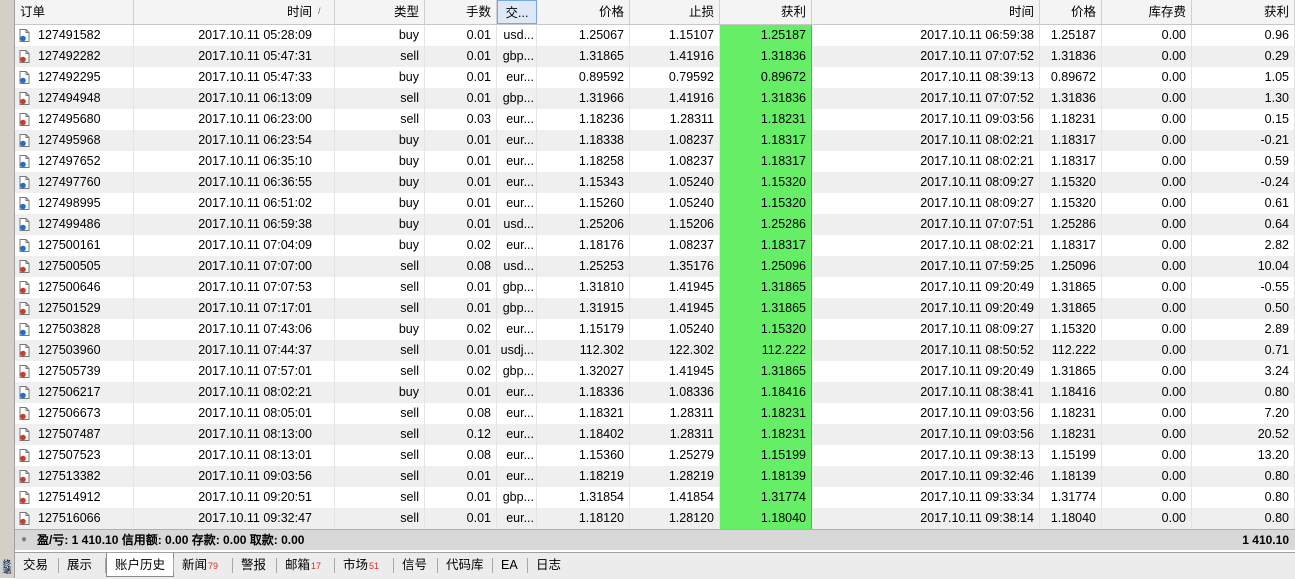  What do you see at coordinates (380, 77) in the screenshot?
I see `order-type: buy` at bounding box center [380, 77].